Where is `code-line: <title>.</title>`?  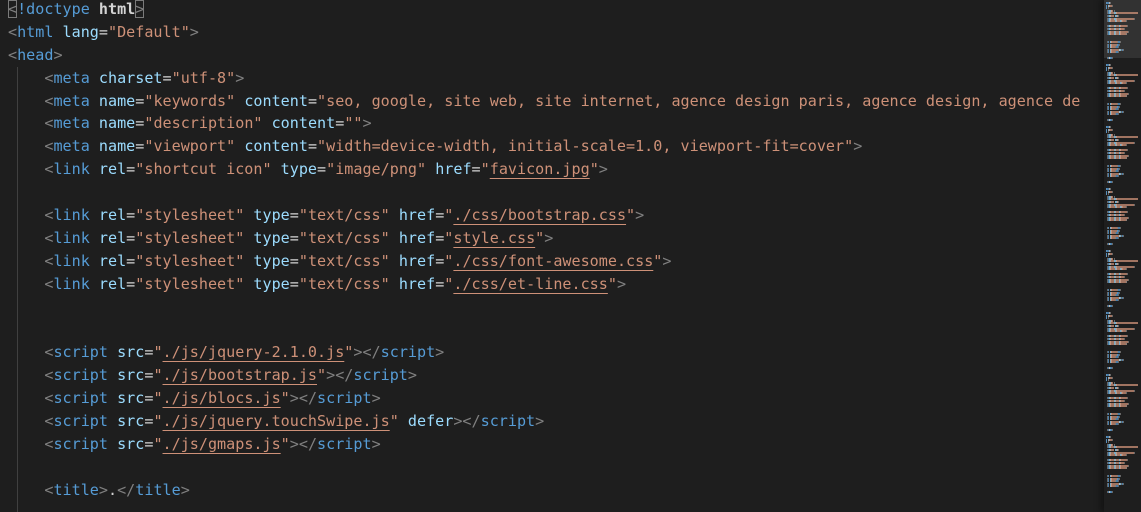 code-line: <title>.</title> is located at coordinates (556, 490).